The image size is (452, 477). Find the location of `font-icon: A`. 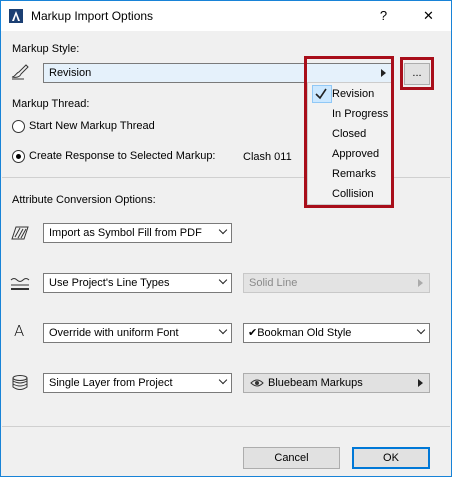

font-icon: A is located at coordinates (19, 331).